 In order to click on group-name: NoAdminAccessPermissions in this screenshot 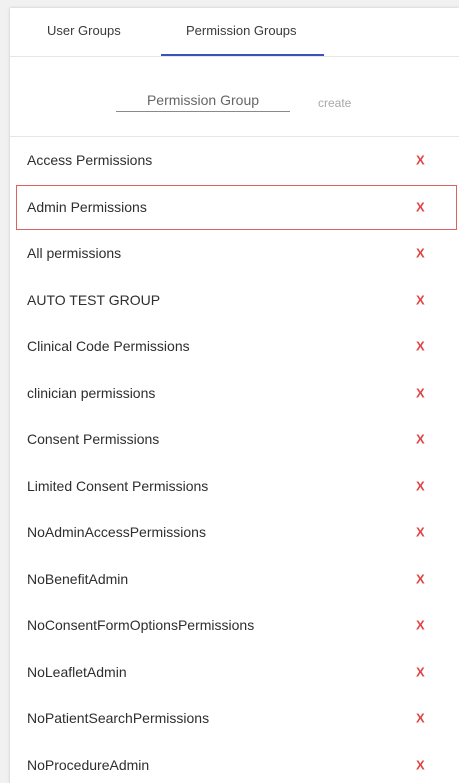, I will do `click(116, 532)`.